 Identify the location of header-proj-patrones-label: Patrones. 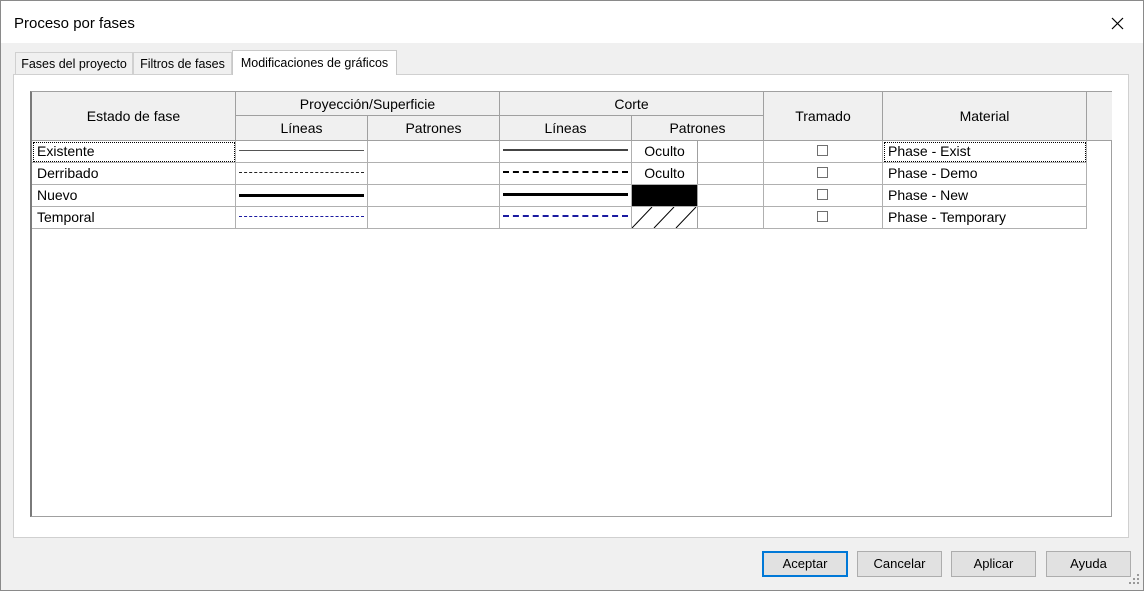
(433, 128).